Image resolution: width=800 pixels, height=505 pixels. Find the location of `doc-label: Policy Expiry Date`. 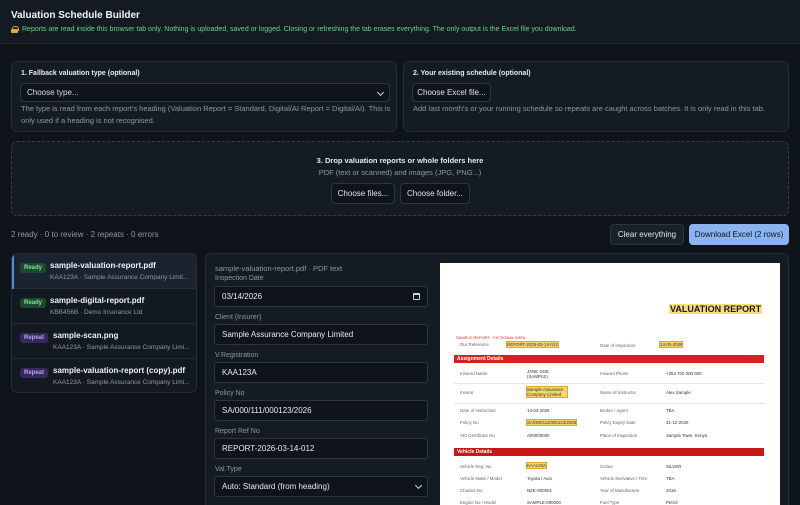

doc-label: Policy Expiry Date is located at coordinates (618, 422).